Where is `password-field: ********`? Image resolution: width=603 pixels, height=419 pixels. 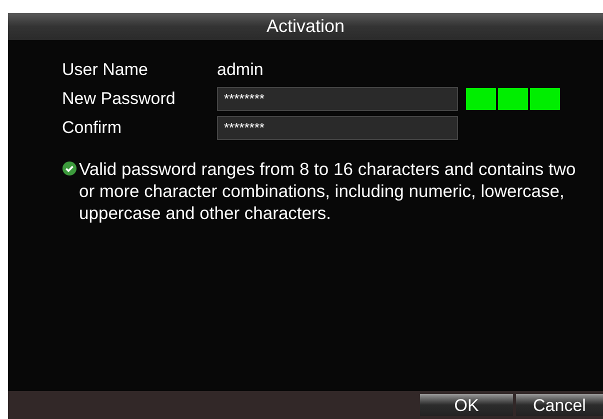 password-field: ******** is located at coordinates (337, 98).